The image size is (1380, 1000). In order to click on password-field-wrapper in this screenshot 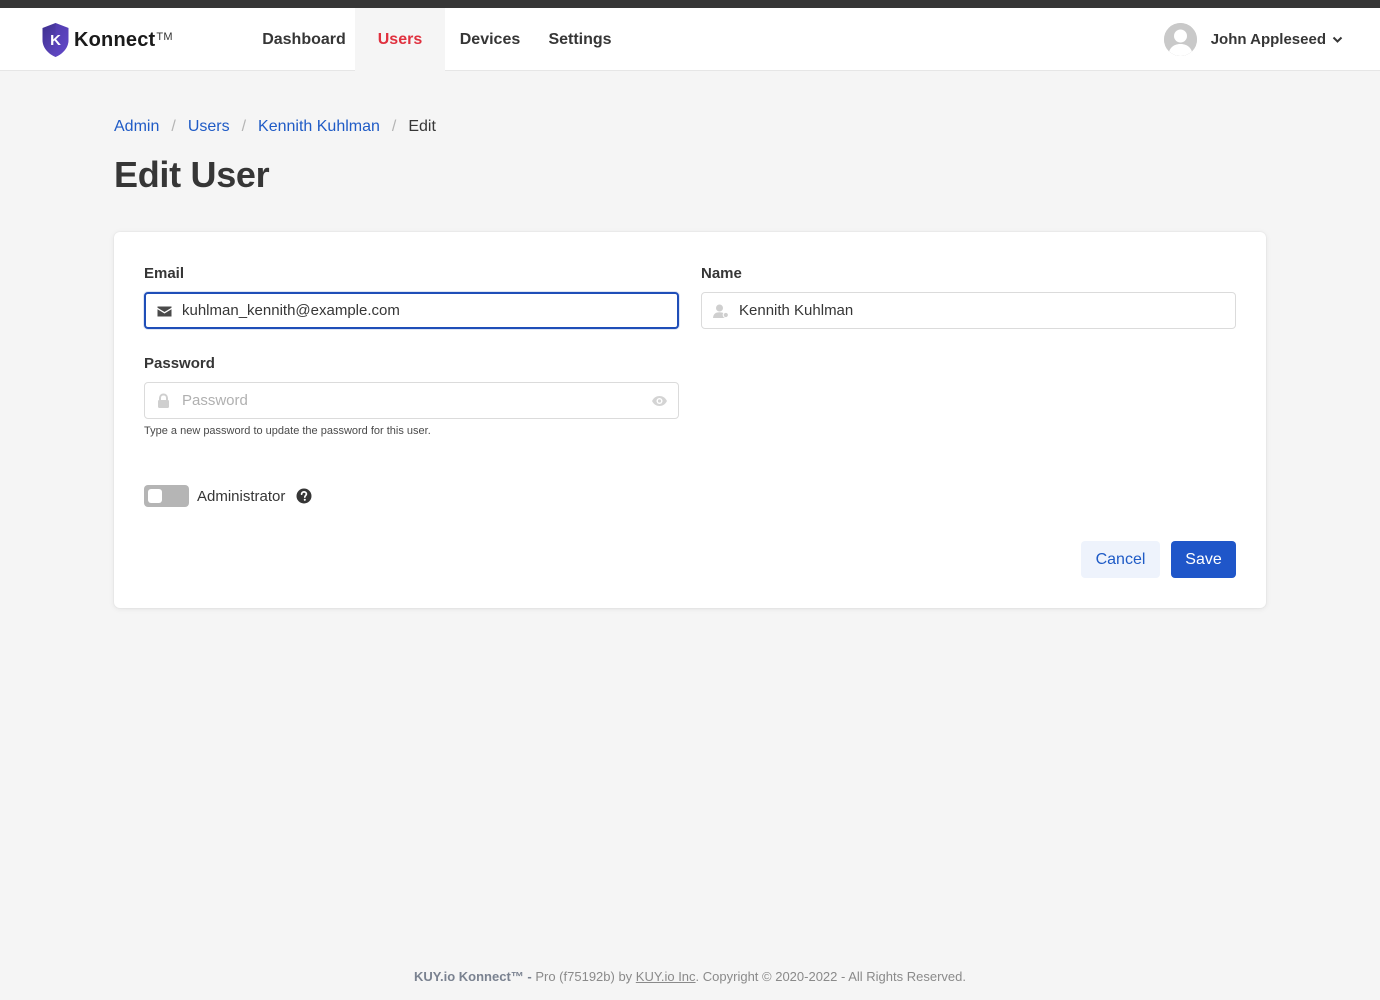, I will do `click(411, 400)`.